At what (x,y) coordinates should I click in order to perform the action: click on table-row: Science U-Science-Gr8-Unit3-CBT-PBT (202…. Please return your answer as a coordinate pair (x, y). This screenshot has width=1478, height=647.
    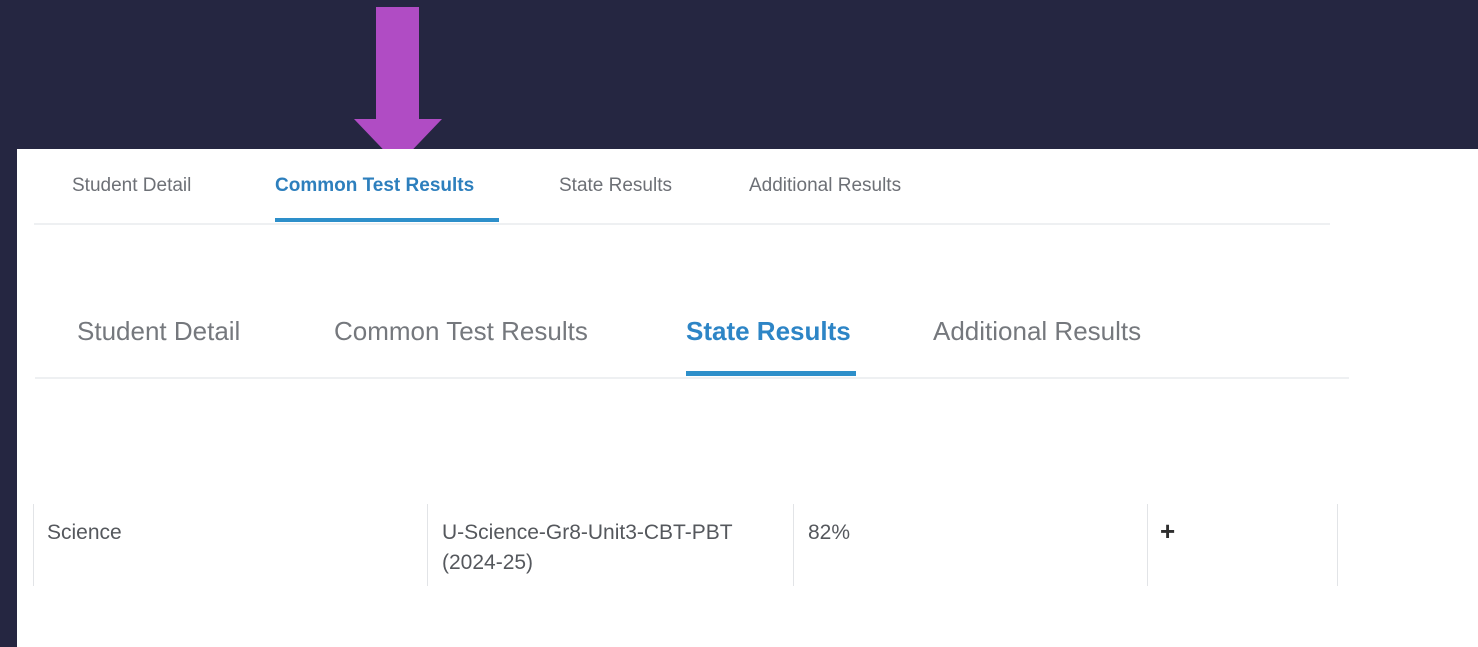
    Looking at the image, I should click on (685, 545).